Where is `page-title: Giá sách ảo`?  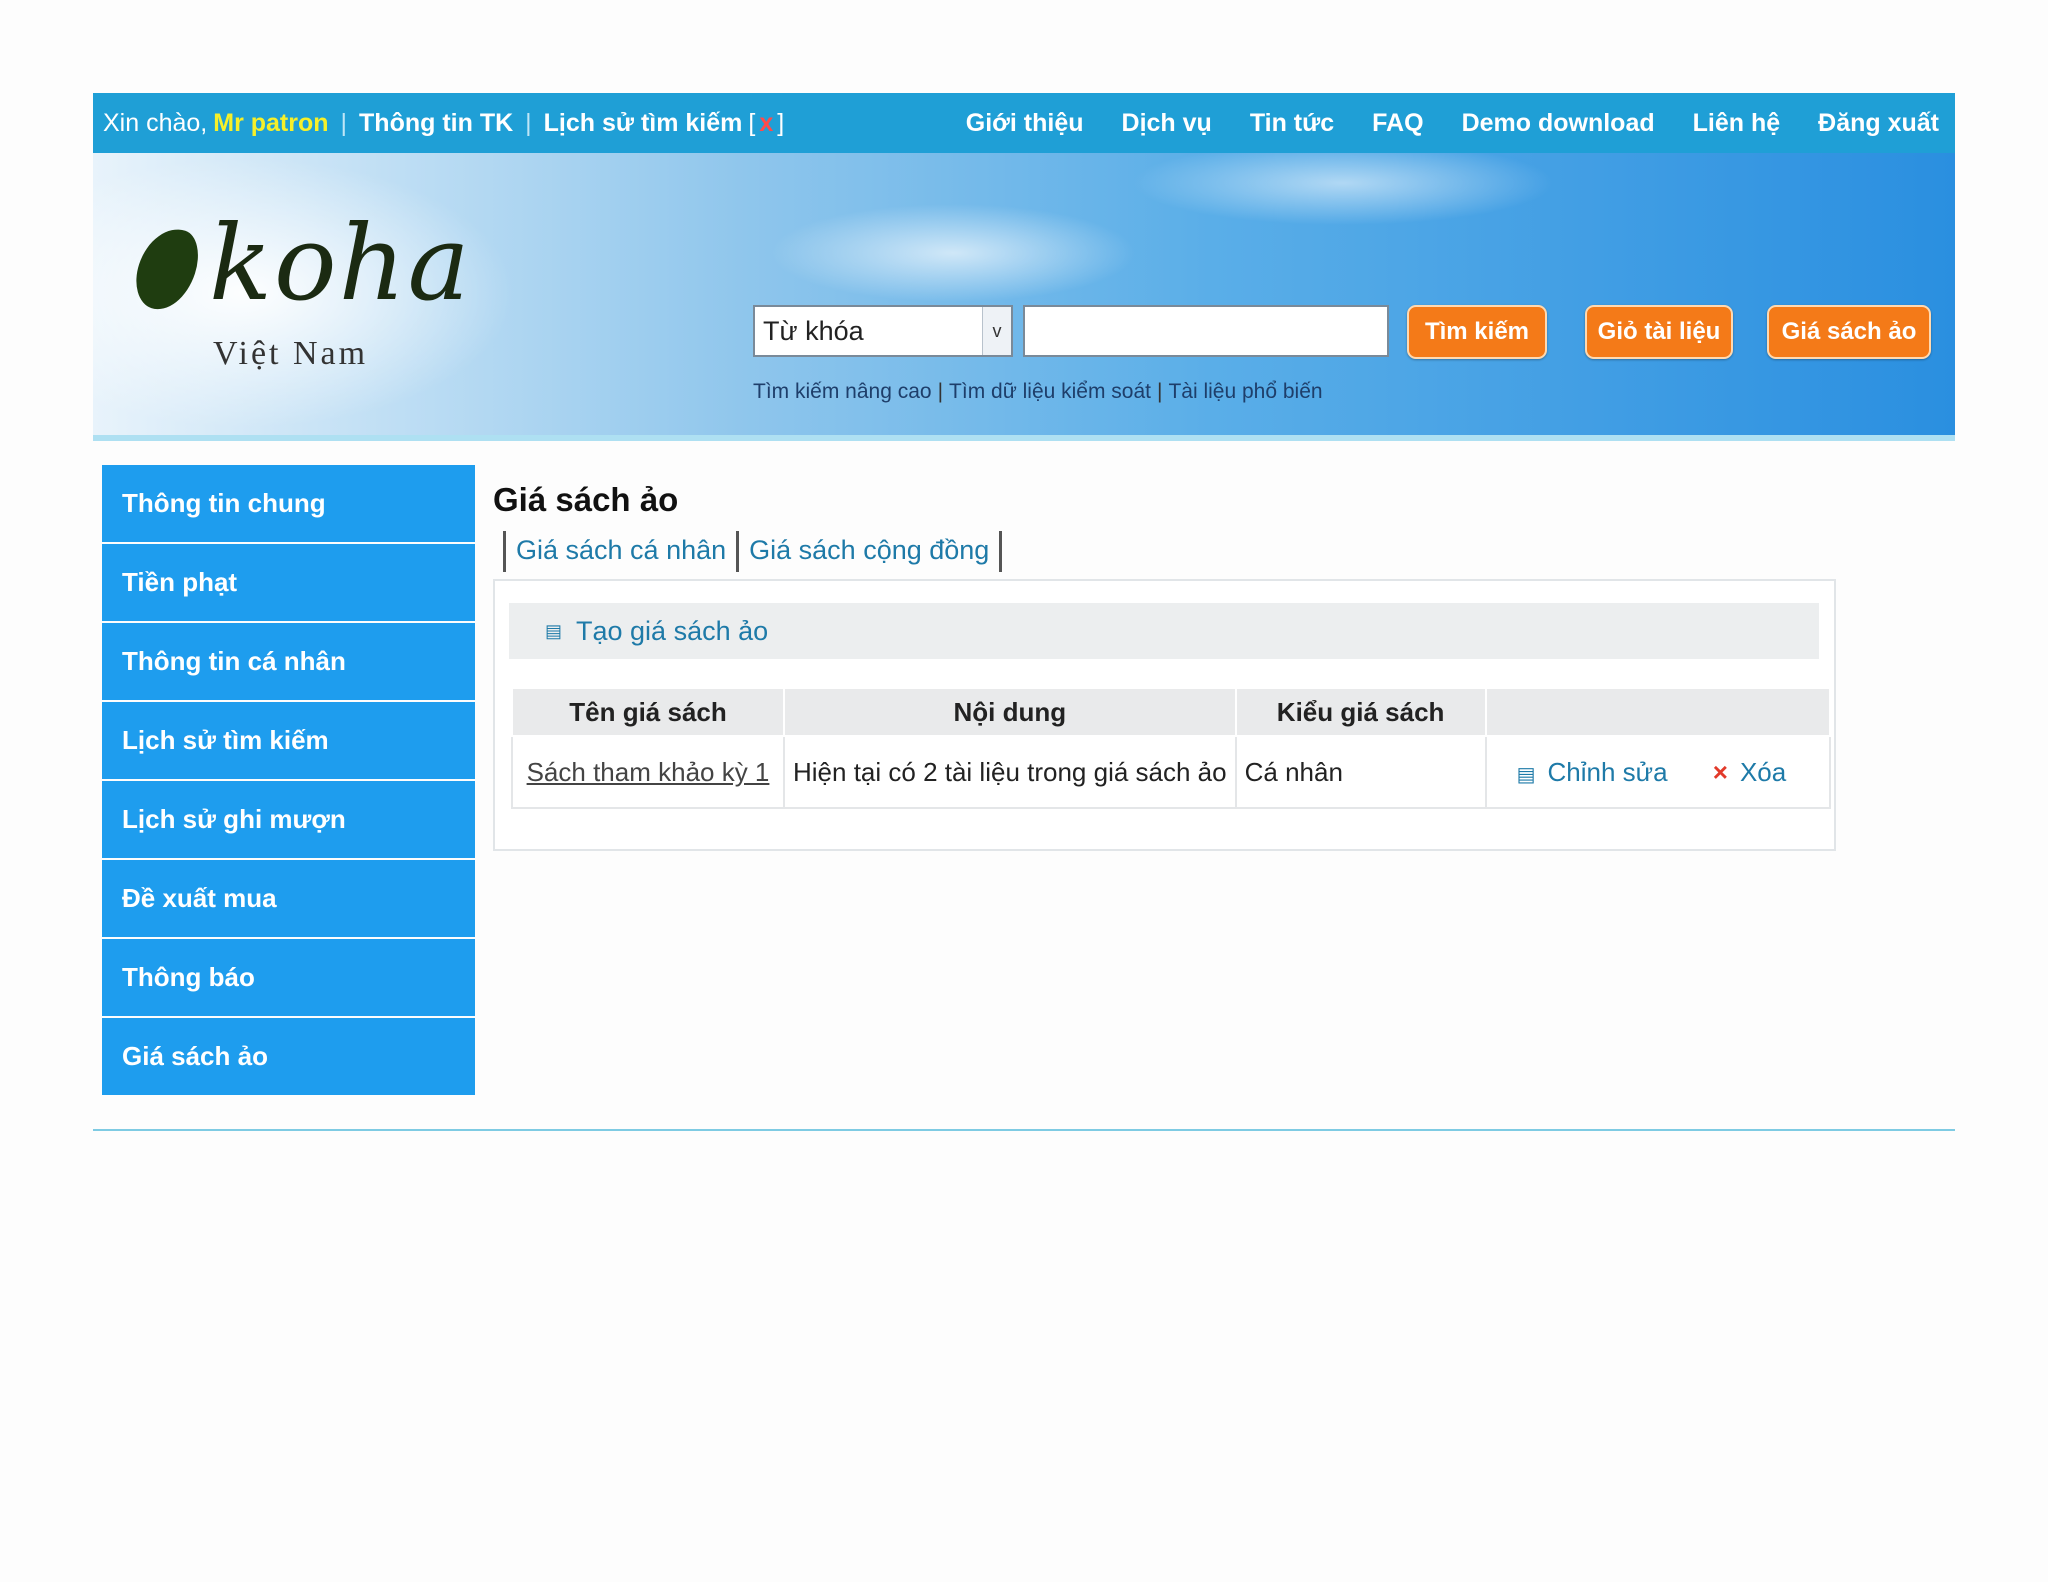
page-title: Giá sách ảo is located at coordinates (586, 499).